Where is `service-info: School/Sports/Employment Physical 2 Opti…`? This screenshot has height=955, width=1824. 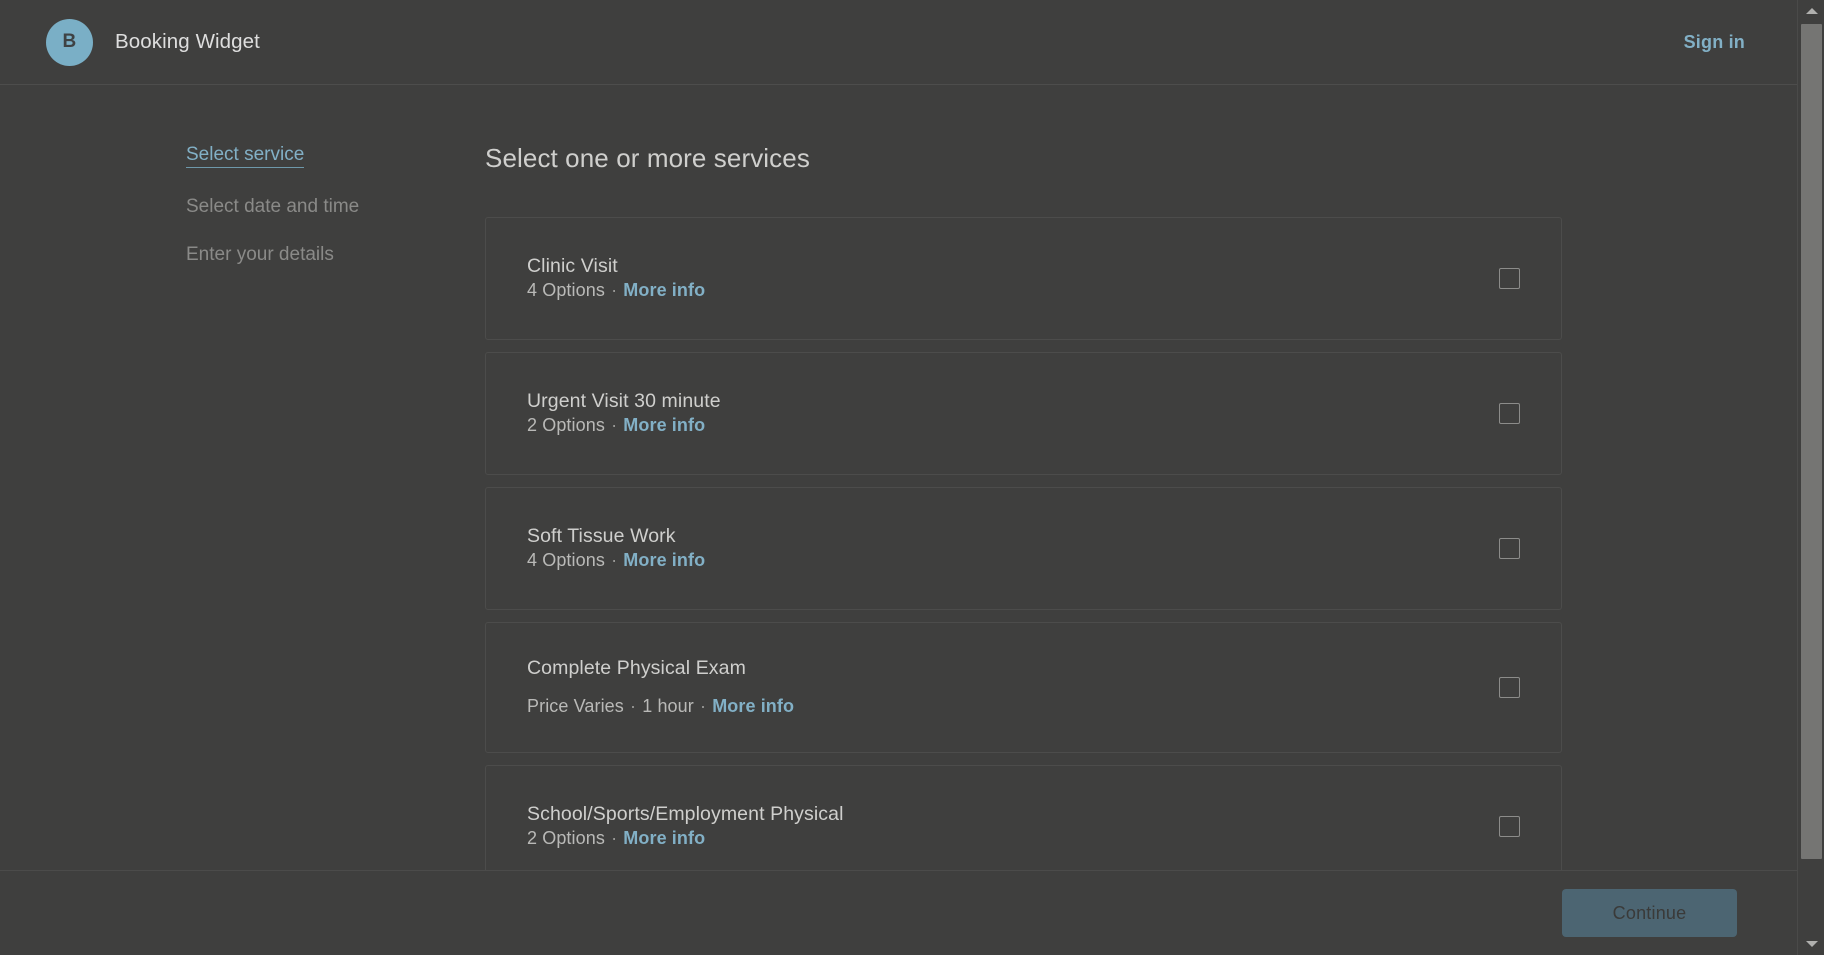 service-info: School/Sports/Employment Physical 2 Opti… is located at coordinates (998, 826).